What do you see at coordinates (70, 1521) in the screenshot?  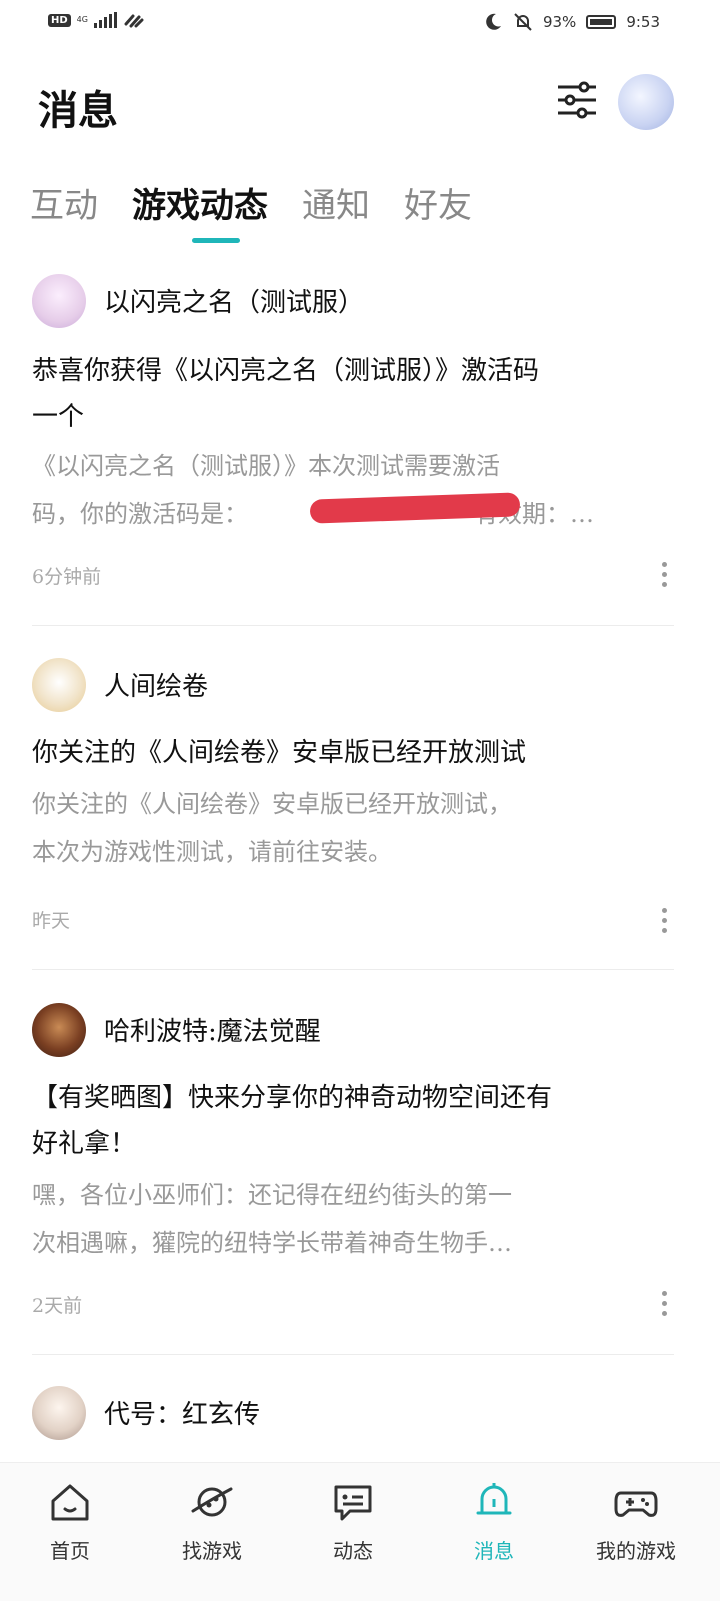 I see `nav-home: 首页` at bounding box center [70, 1521].